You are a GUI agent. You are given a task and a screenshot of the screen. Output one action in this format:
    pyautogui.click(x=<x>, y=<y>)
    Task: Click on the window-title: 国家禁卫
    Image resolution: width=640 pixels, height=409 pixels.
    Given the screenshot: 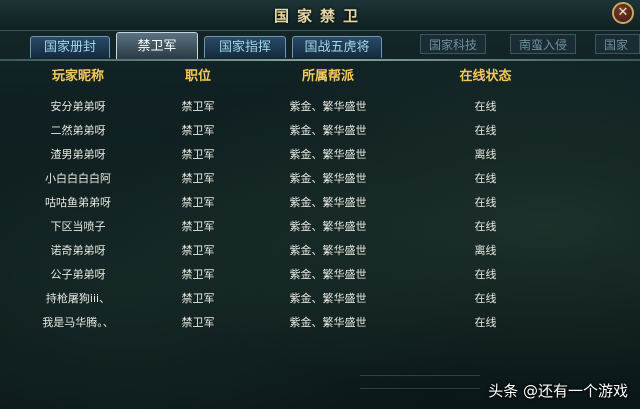 What is the action you would take?
    pyautogui.click(x=319, y=16)
    